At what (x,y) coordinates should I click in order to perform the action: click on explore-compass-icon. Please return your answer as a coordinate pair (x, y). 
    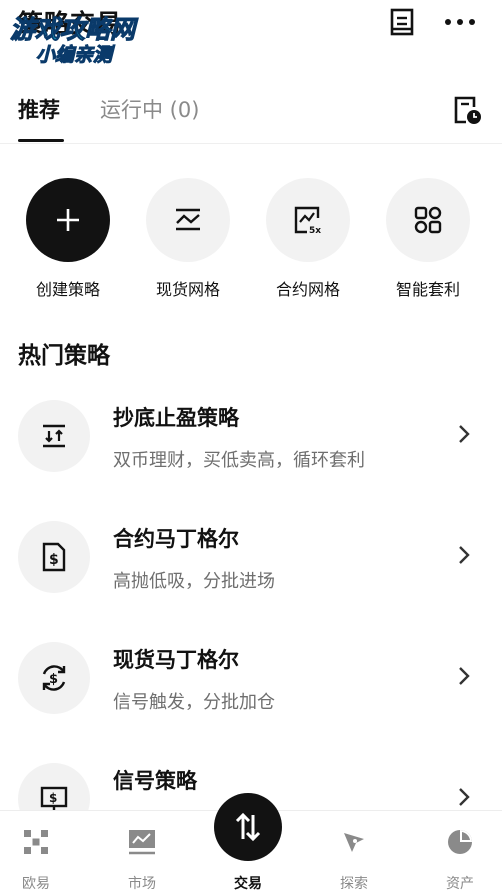
    Looking at the image, I should click on (354, 842).